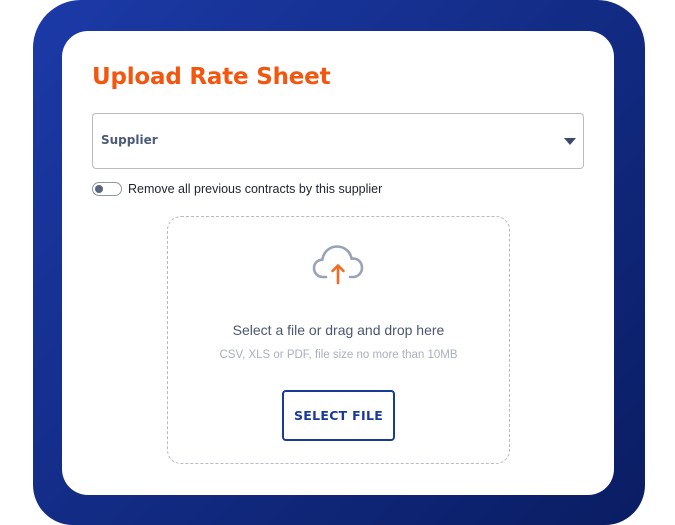  Describe the element at coordinates (338, 330) in the screenshot. I see `dropzone-primary-text: Select a file or drag and drop here` at that location.